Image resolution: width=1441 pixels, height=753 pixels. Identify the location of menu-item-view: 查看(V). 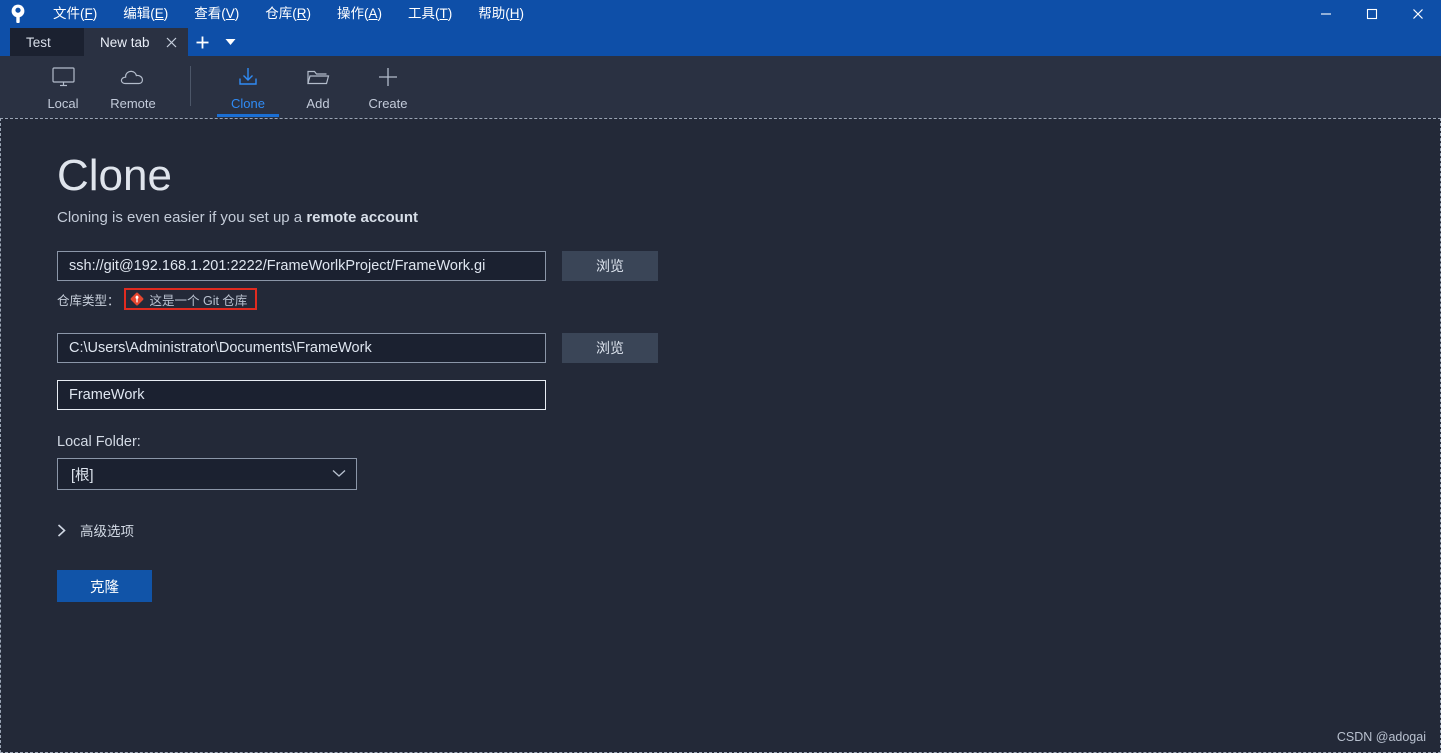
(216, 14).